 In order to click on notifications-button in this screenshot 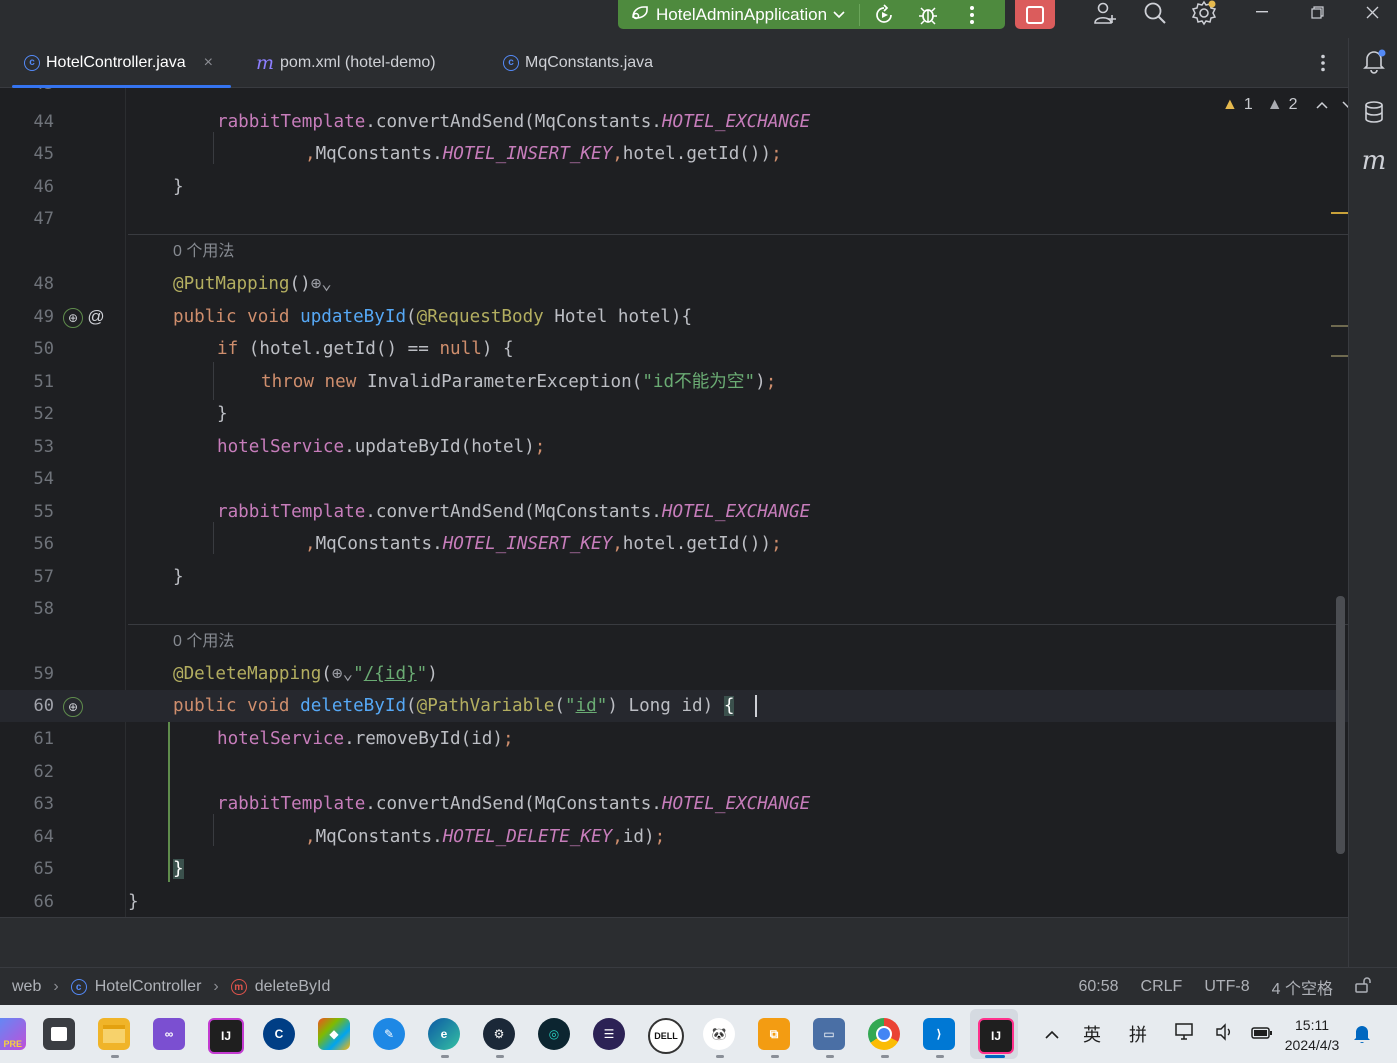, I will do `click(1374, 61)`.